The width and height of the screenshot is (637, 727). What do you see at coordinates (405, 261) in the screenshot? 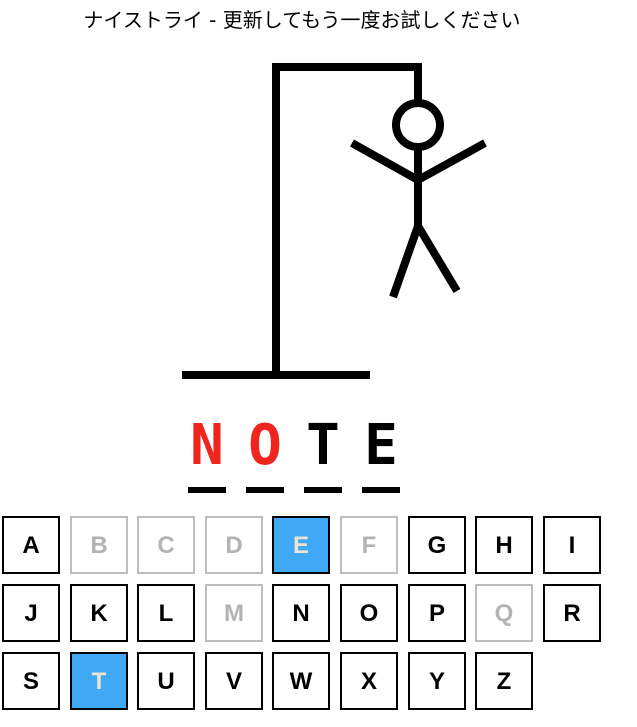
I see `figure-left-leg` at bounding box center [405, 261].